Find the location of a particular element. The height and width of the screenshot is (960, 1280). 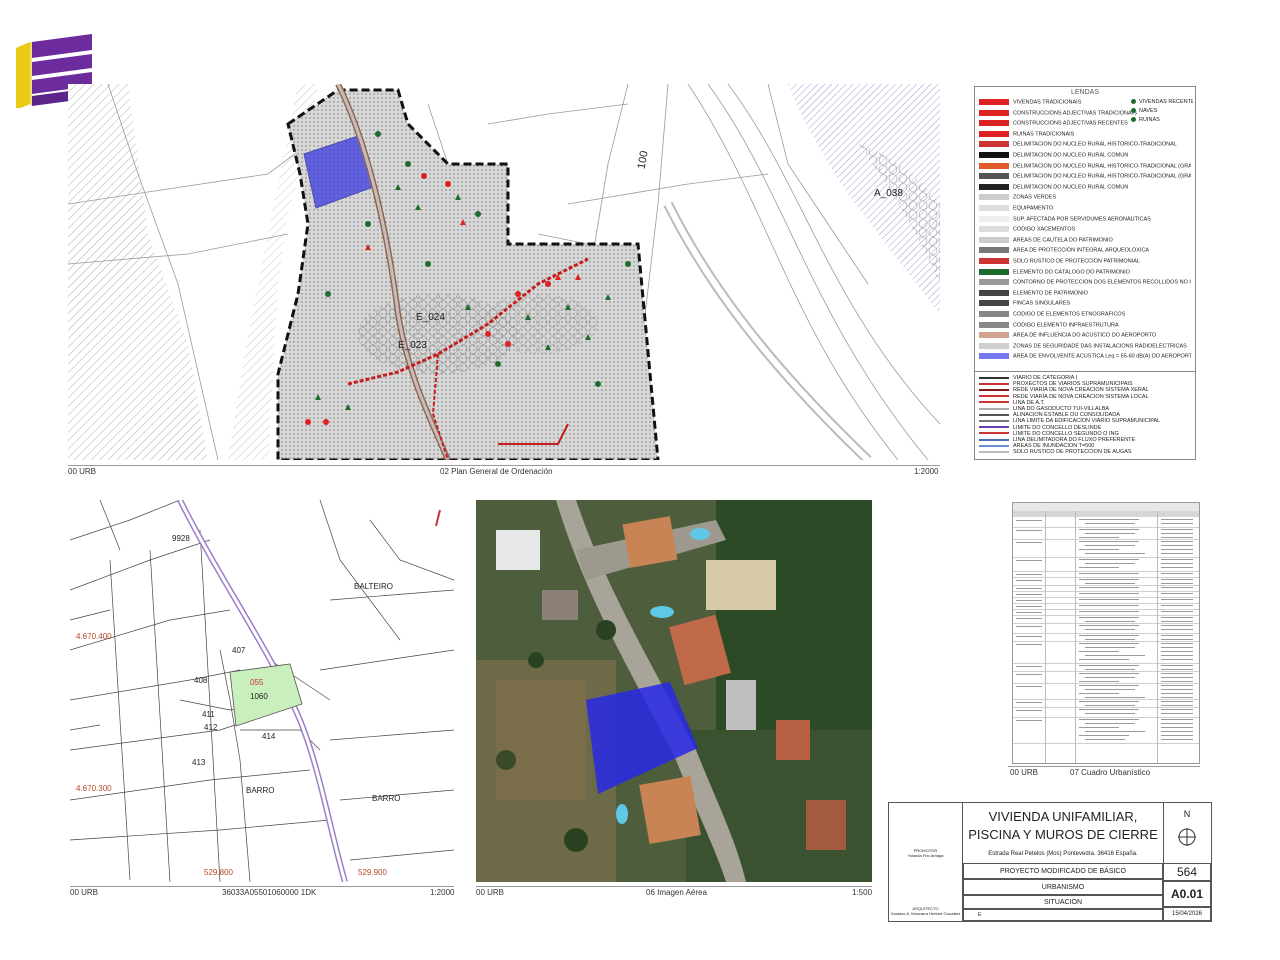

urban-table-rows is located at coordinates (1106, 640).